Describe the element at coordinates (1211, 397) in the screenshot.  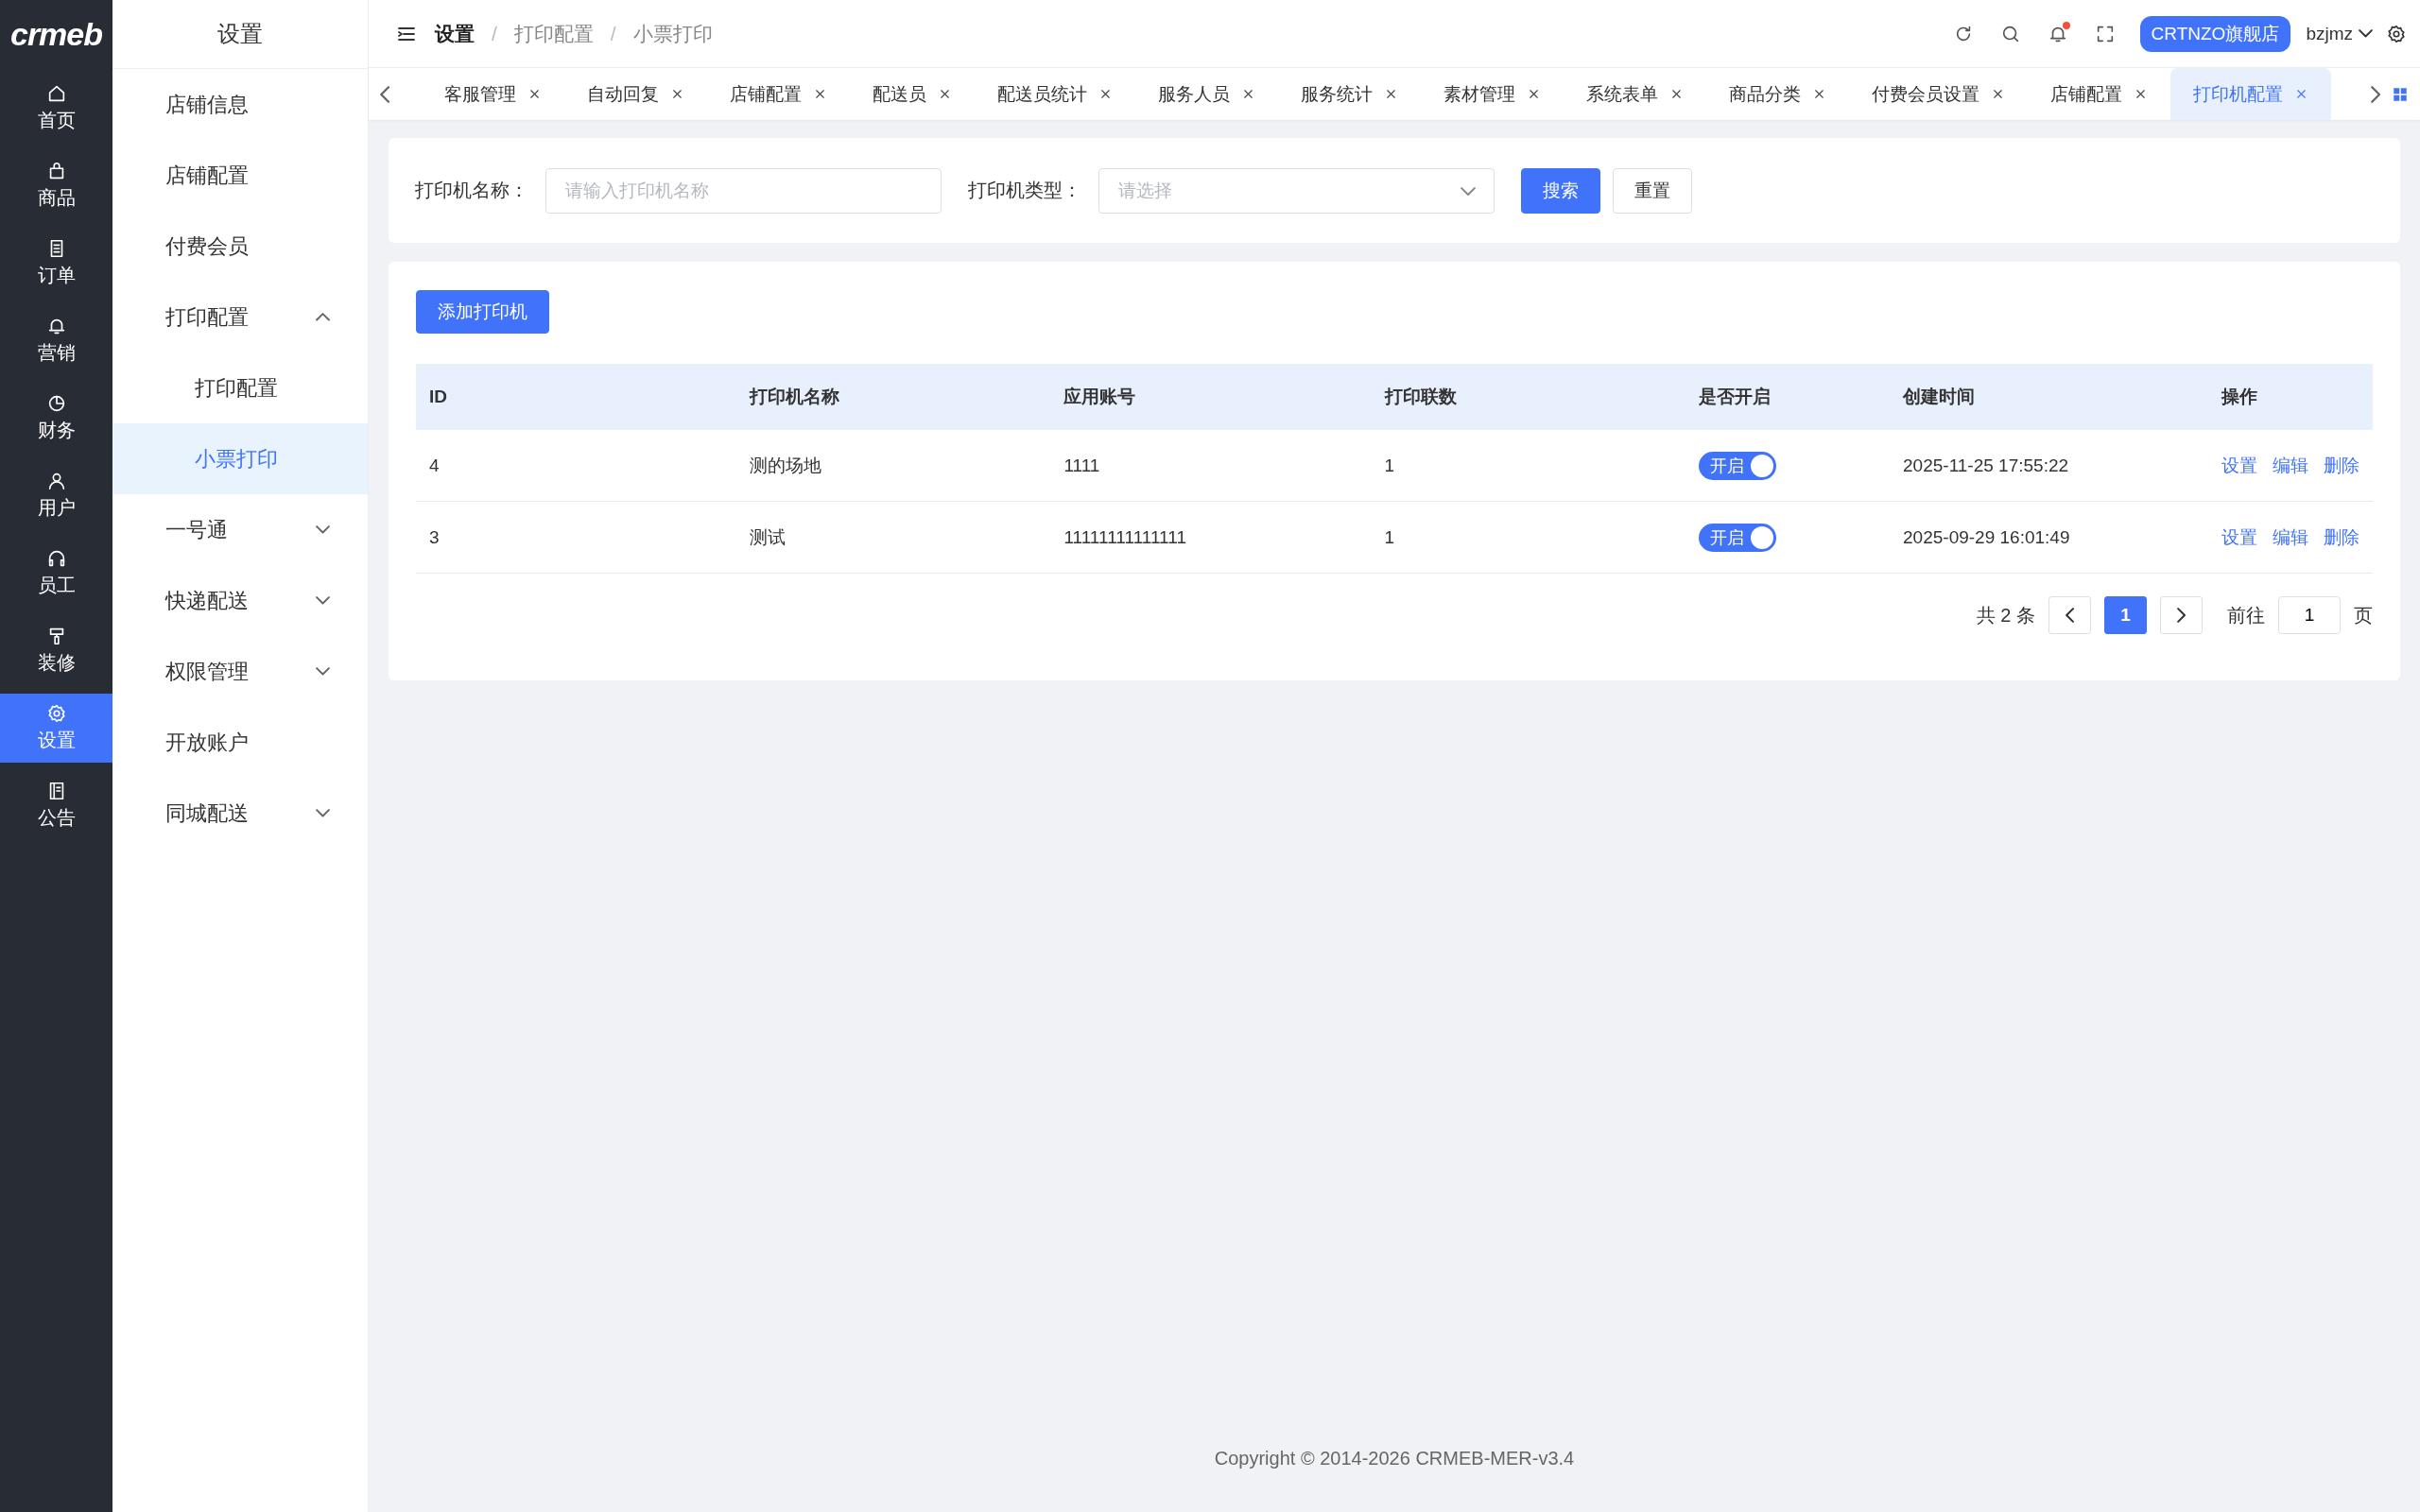
I see `column-header: 应用账号` at that location.